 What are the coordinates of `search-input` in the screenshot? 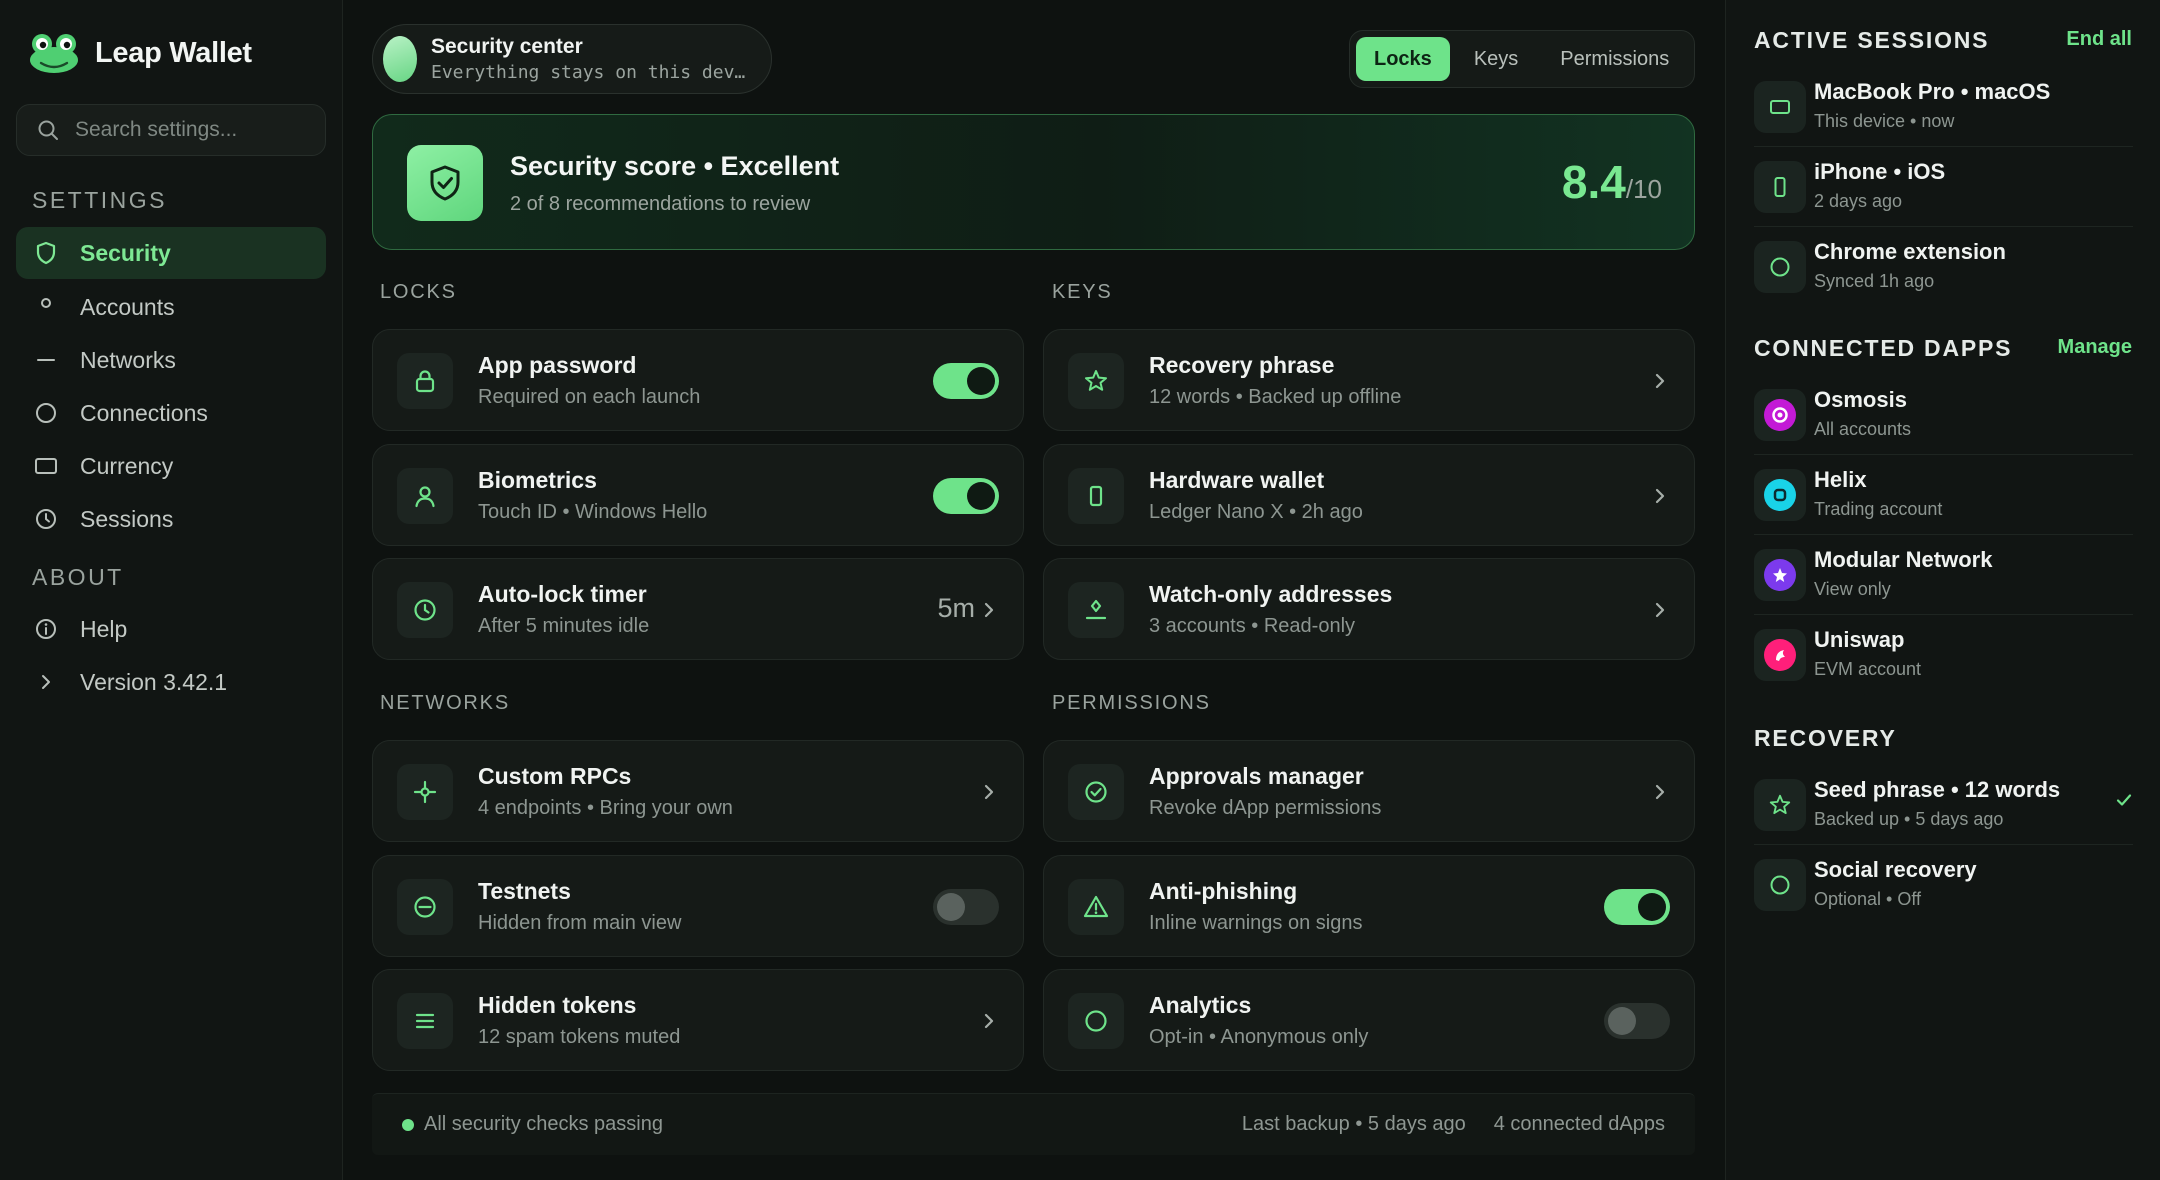 It's located at (190, 130).